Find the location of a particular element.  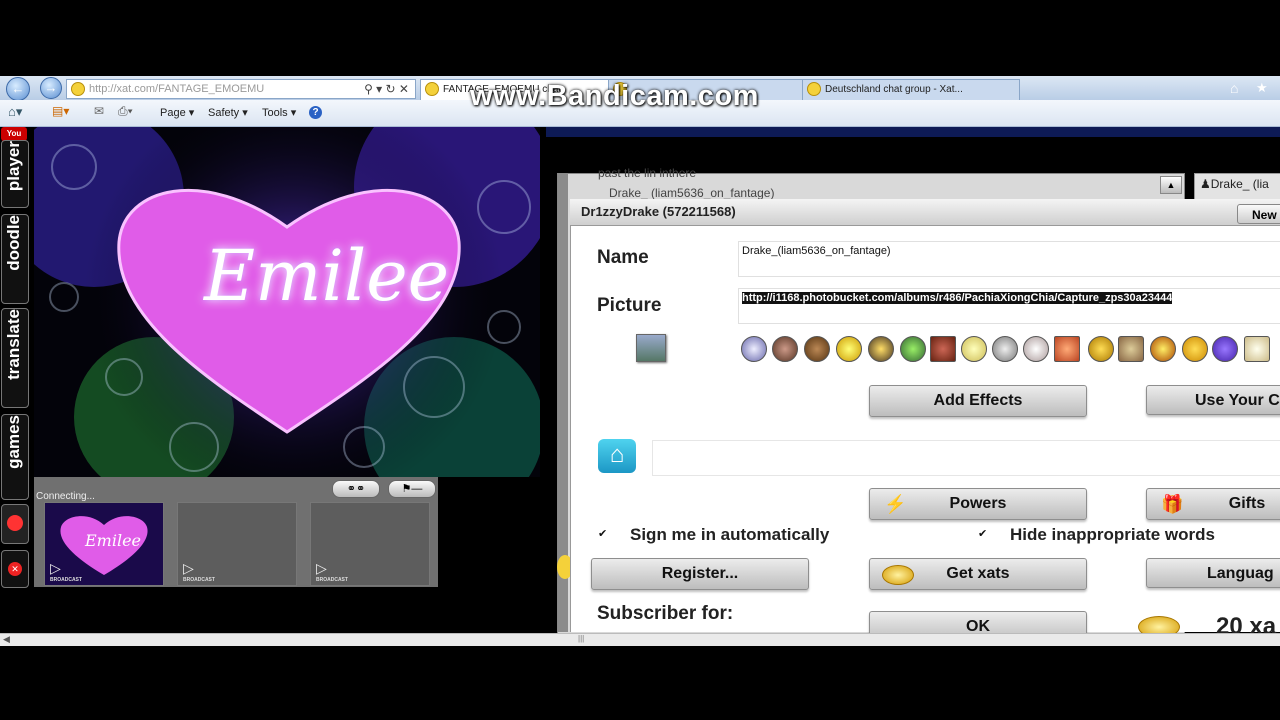

menu-page: Page ▾ is located at coordinates (177, 113).